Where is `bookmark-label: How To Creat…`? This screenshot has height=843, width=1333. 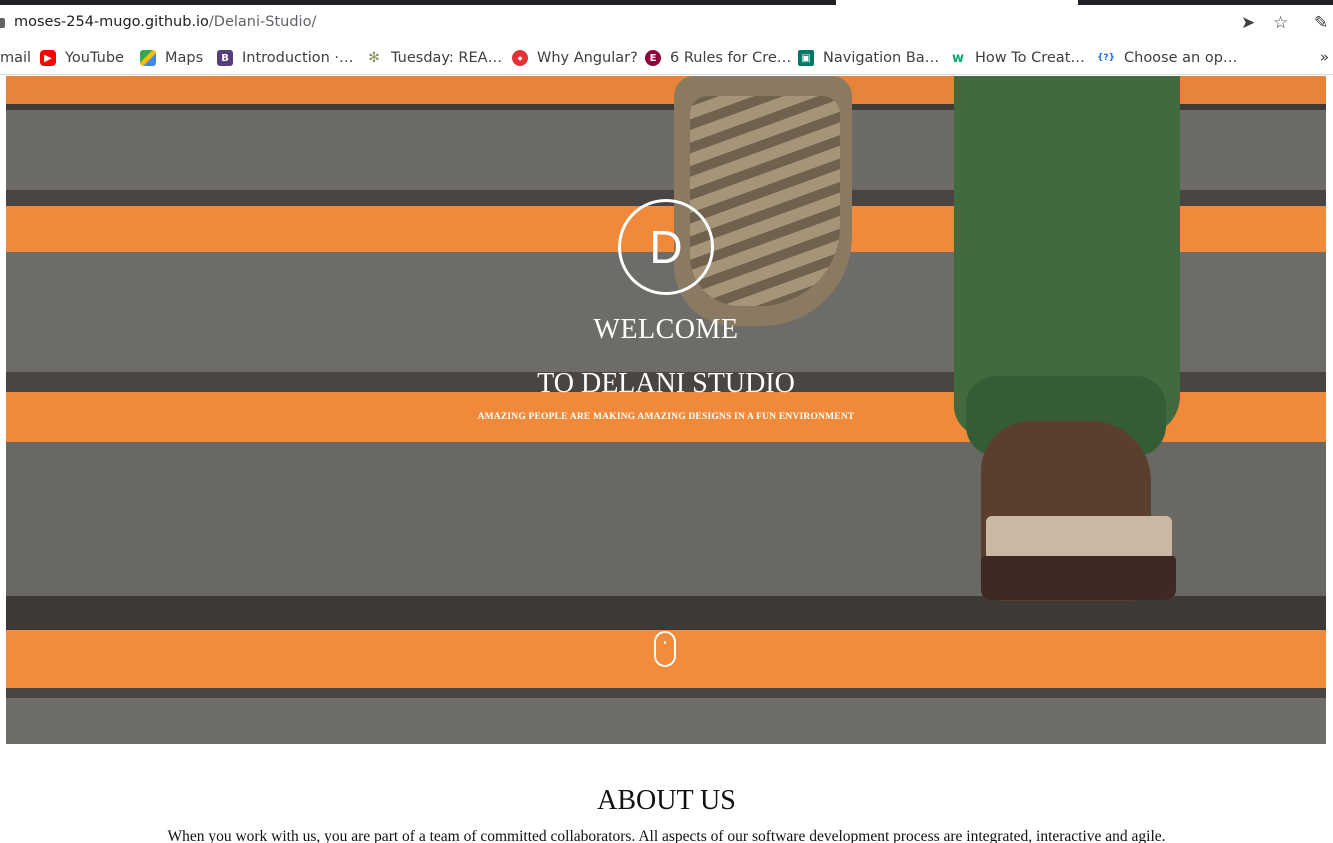 bookmark-label: How To Creat… is located at coordinates (1030, 58).